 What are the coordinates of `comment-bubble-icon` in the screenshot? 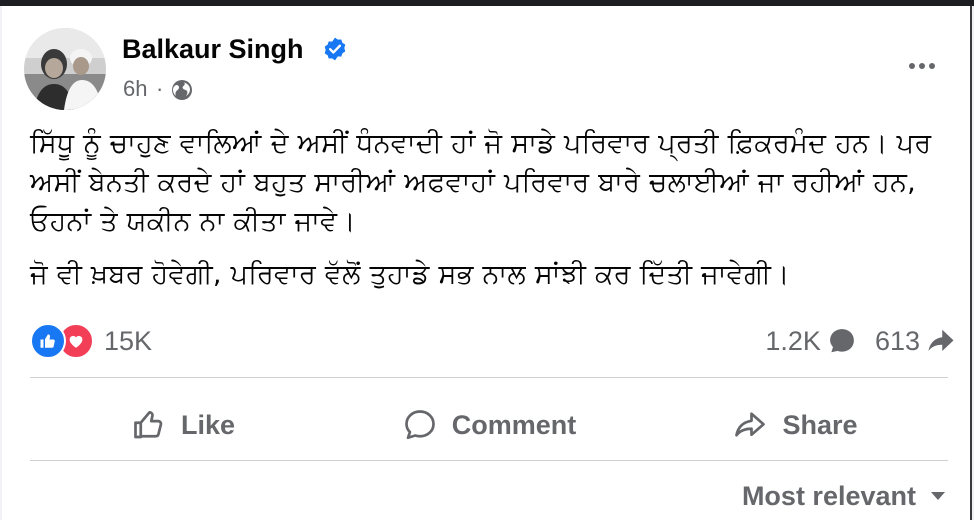 It's located at (842, 341).